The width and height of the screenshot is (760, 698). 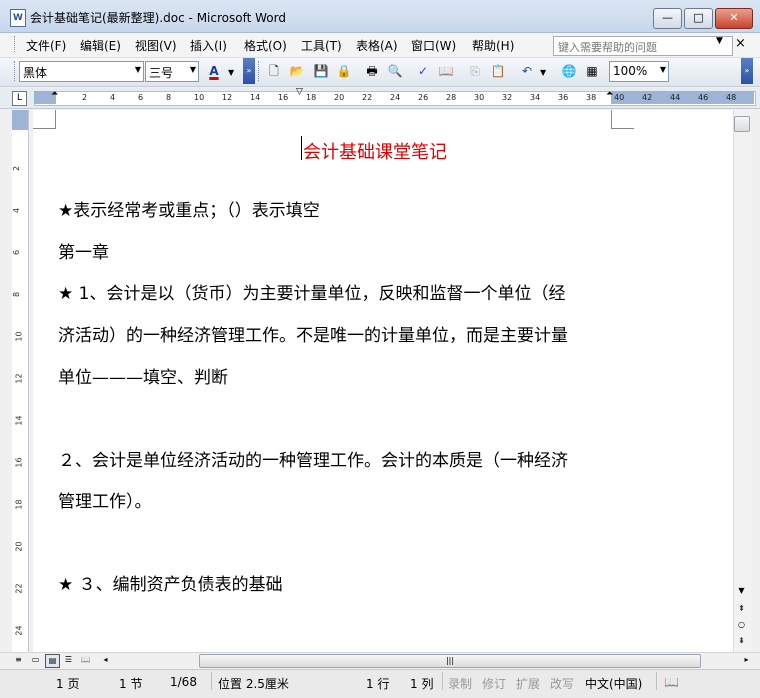 I want to click on undo-dropdown-arrow-icon: ▼, so click(x=543, y=72).